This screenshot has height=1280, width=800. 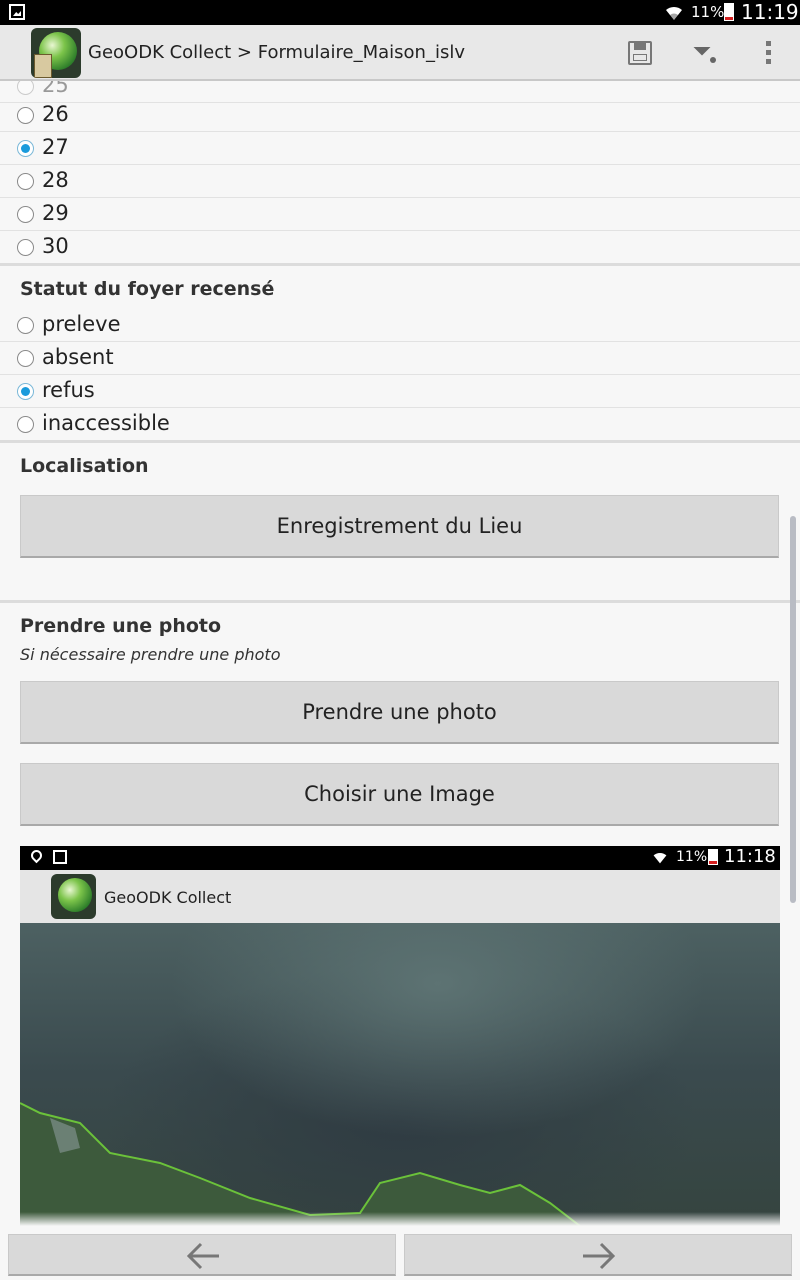 What do you see at coordinates (68, 390) in the screenshot?
I see `option-label: refus` at bounding box center [68, 390].